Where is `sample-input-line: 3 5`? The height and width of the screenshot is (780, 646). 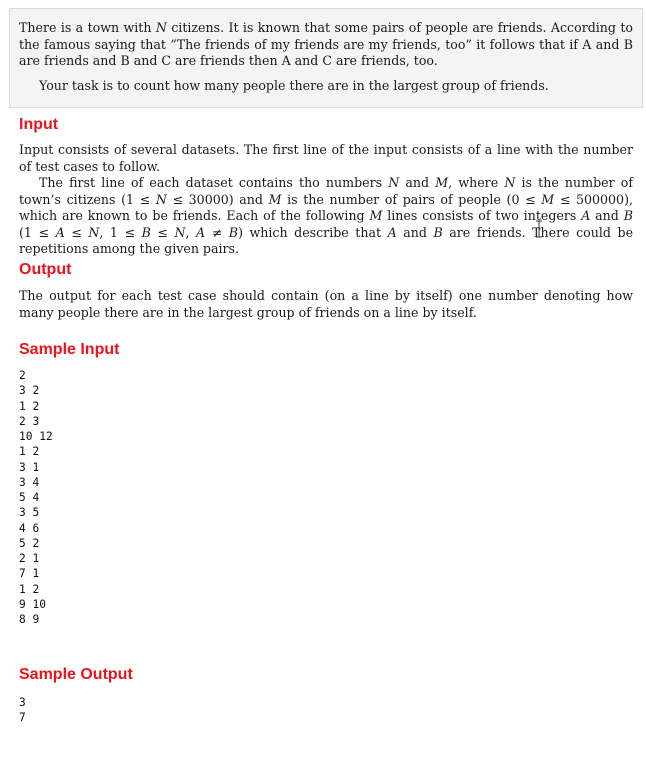
sample-input-line: 3 5 is located at coordinates (29, 513).